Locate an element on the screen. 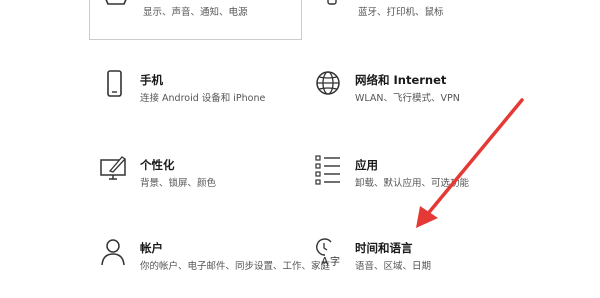 The image size is (600, 298). person-icon is located at coordinates (115, 253).